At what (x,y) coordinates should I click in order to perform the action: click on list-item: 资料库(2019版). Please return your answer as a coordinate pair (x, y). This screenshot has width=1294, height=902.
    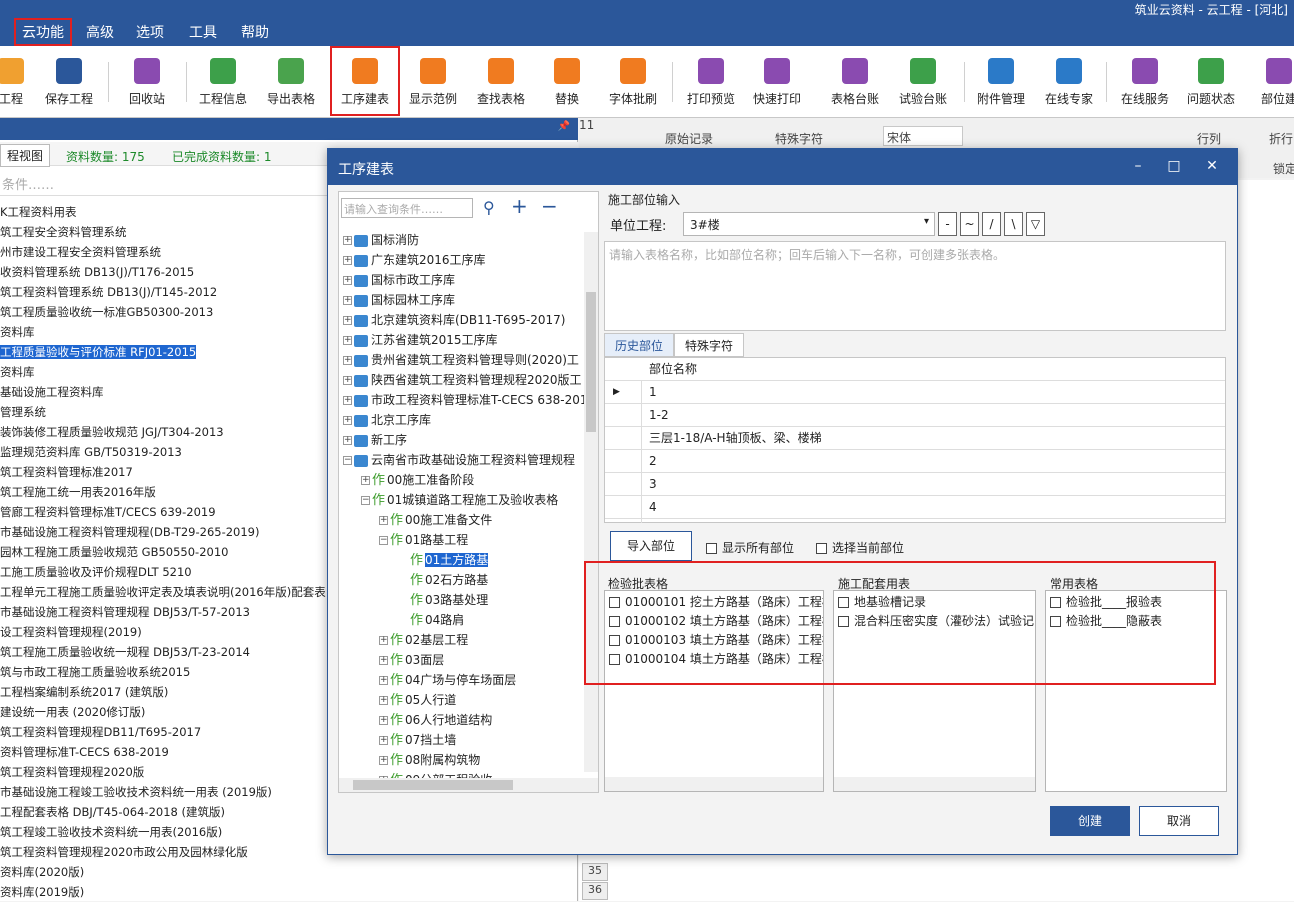
    Looking at the image, I should click on (290, 892).